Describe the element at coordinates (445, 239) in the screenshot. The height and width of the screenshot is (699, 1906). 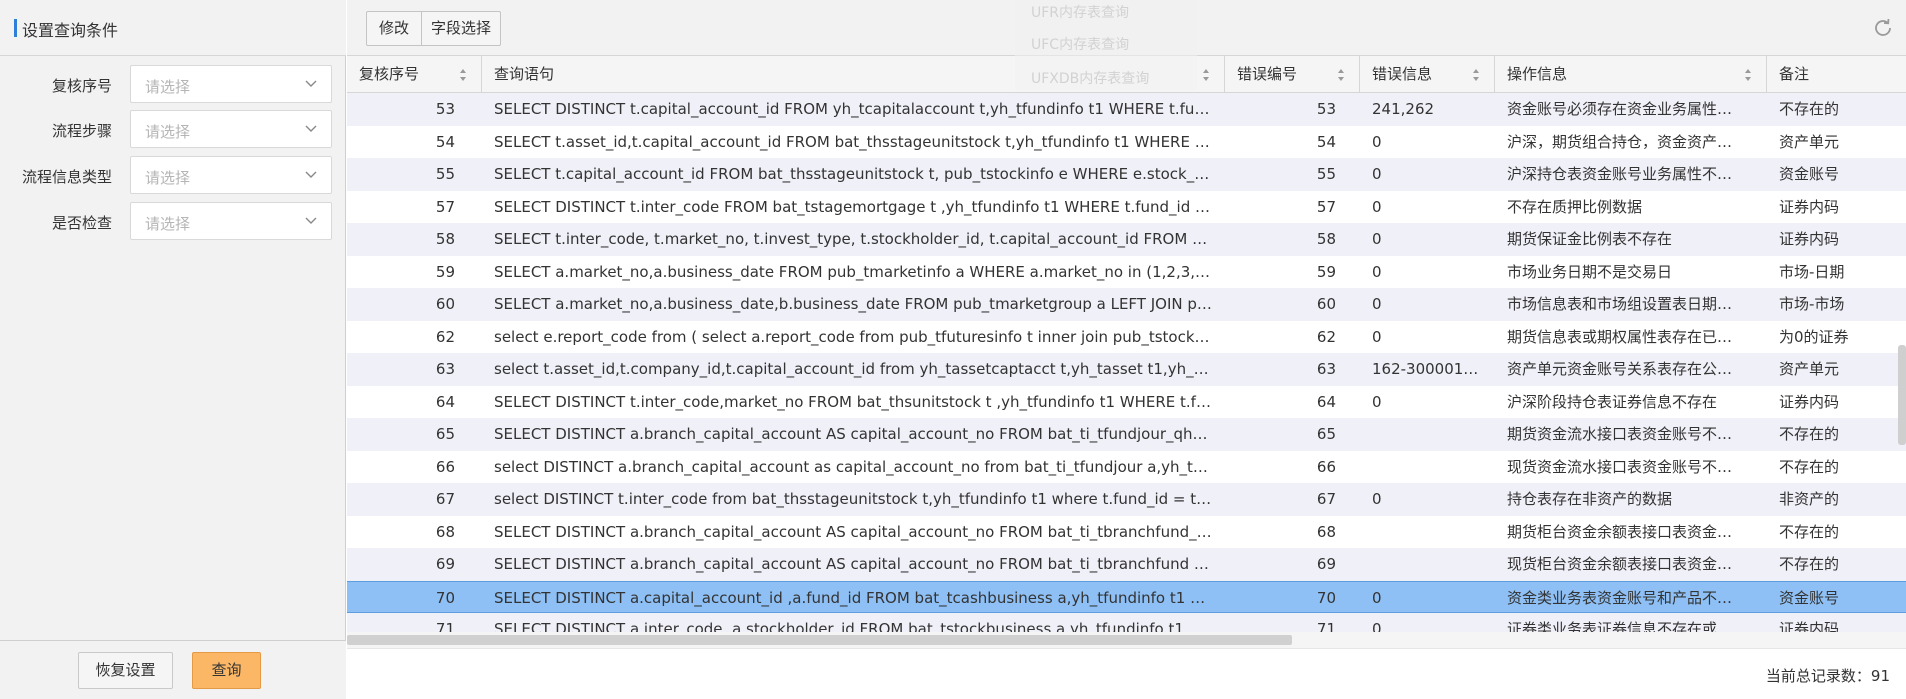
I see `cell-seq: 58` at that location.